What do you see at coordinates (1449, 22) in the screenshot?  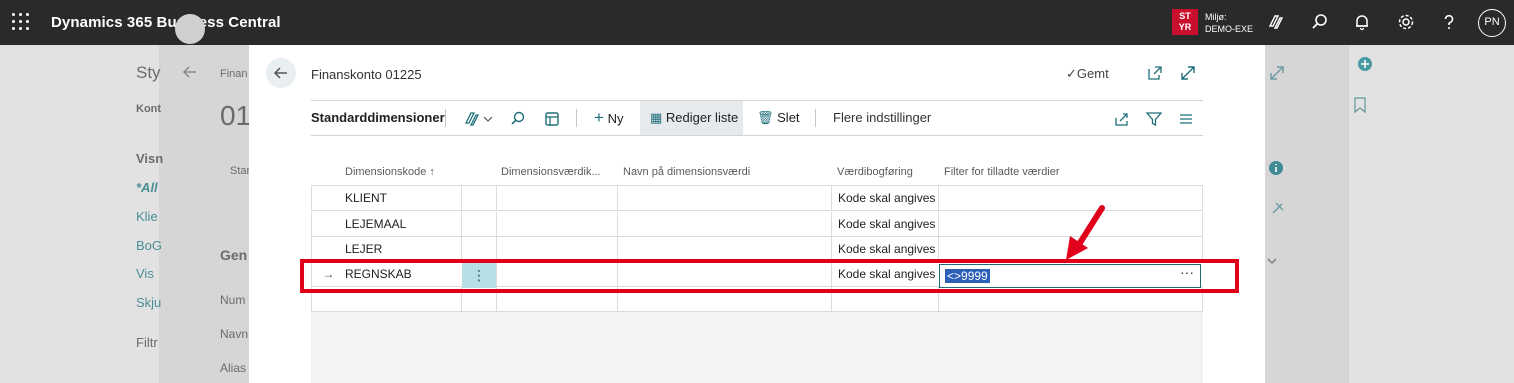 I see `help-icon` at bounding box center [1449, 22].